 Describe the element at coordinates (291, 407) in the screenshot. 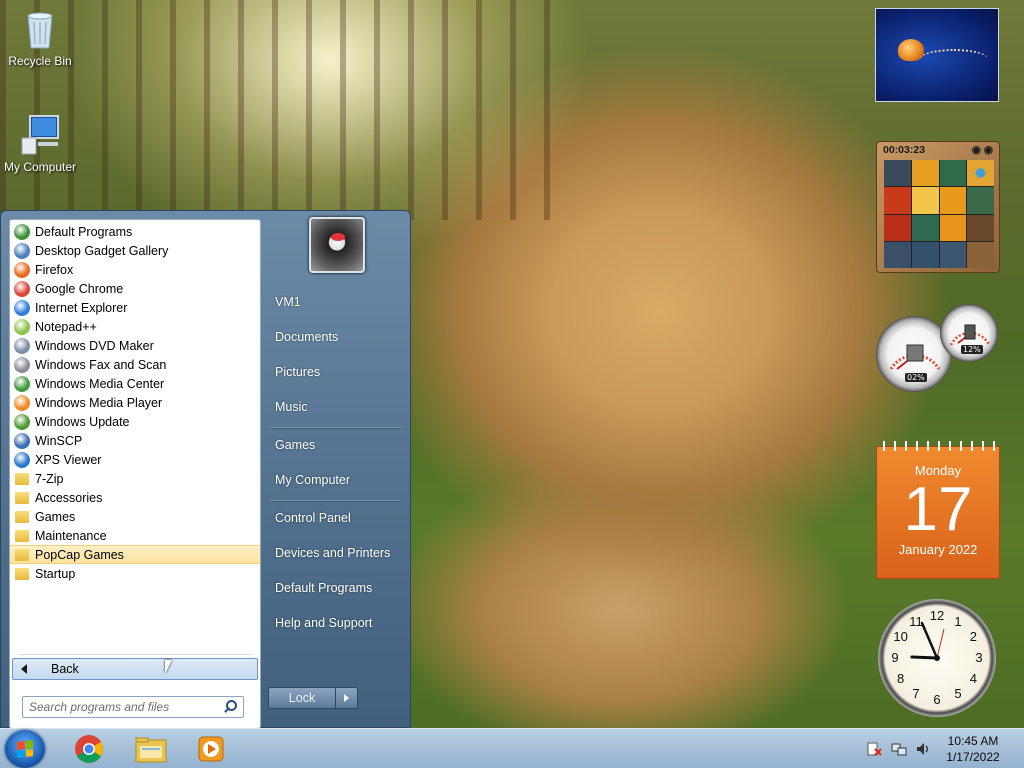

I see `start-item-music: Music` at that location.